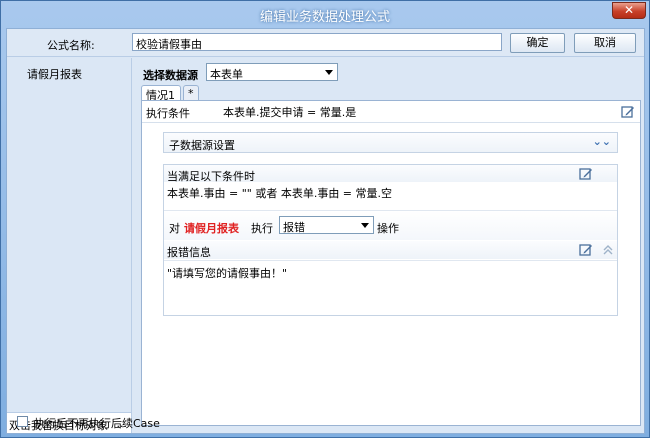 This screenshot has width=650, height=438. What do you see at coordinates (390, 142) in the screenshot?
I see `sub-datasource-panel: 子数据源设置 ⌄⌄` at bounding box center [390, 142].